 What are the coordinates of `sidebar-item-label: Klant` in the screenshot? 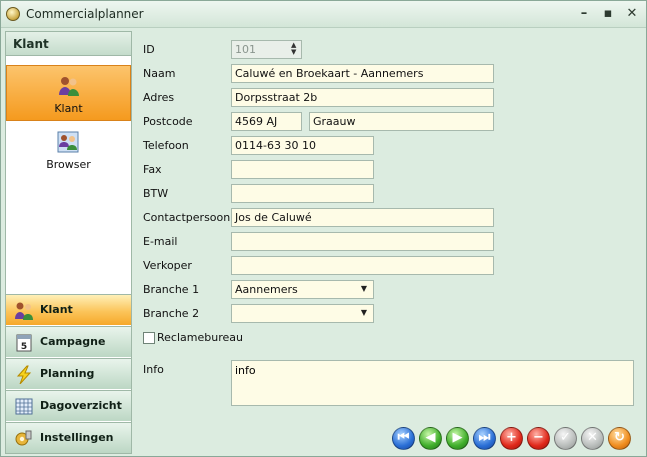 It's located at (68, 108).